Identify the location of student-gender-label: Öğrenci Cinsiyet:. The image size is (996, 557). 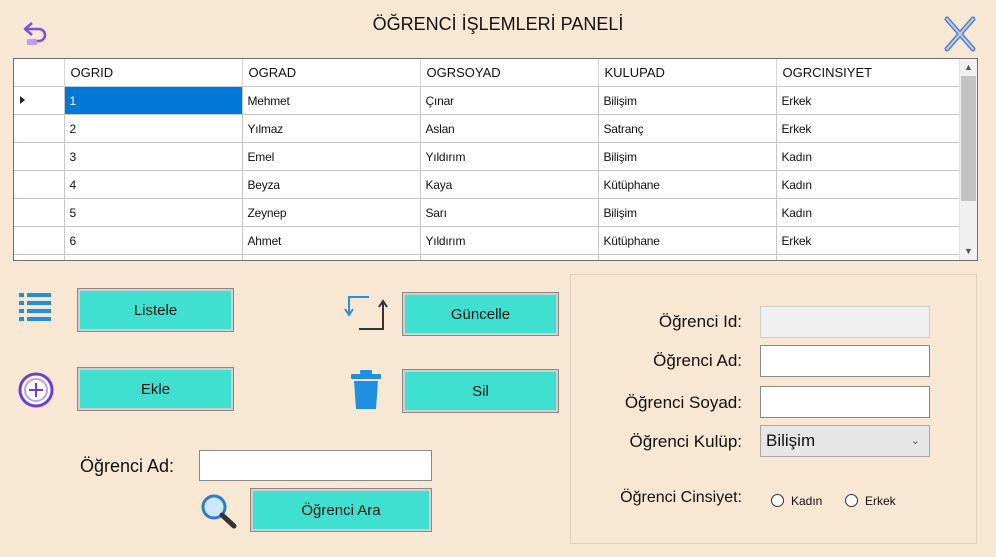
(681, 497).